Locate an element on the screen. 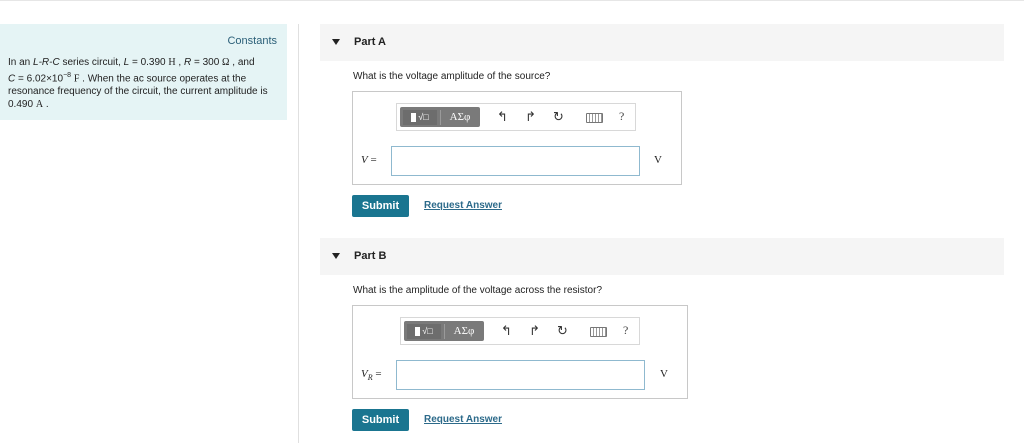 This screenshot has width=1024, height=443. answer-variable-label: V = is located at coordinates (369, 160).